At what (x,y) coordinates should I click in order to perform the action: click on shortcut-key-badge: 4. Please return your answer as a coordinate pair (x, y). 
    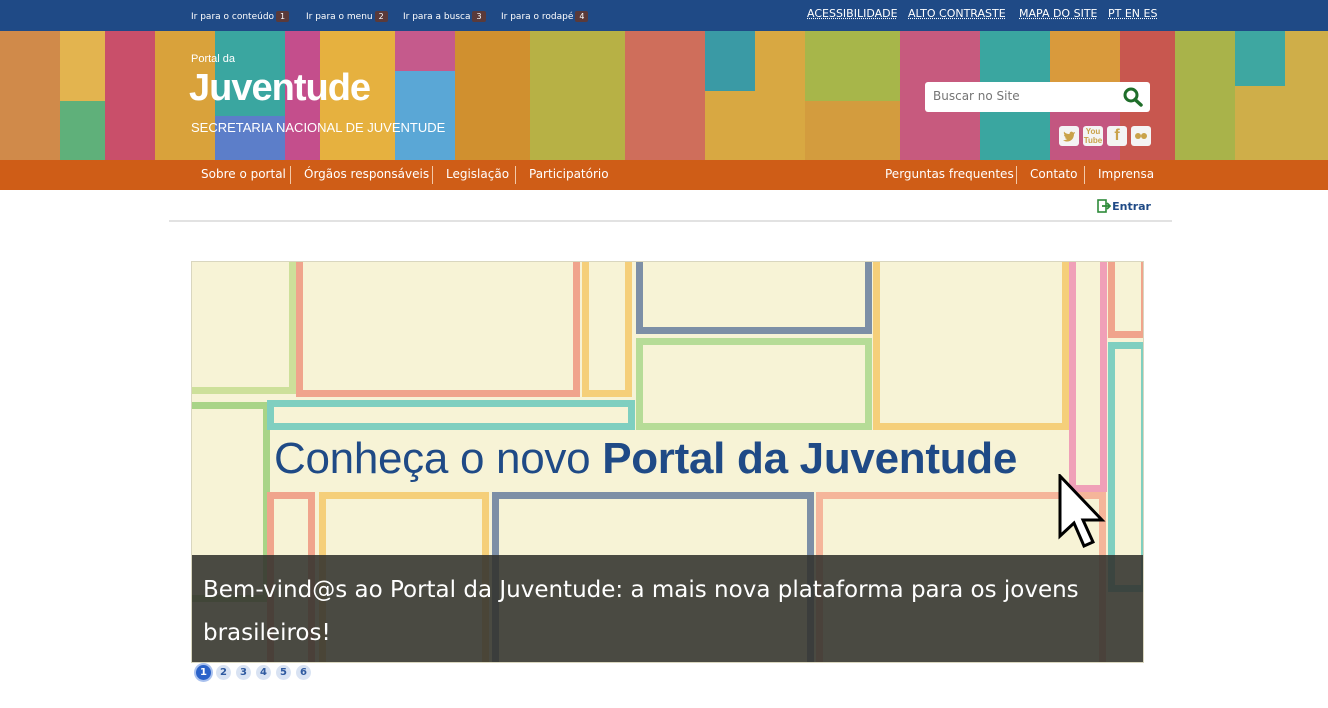
    Looking at the image, I should click on (582, 16).